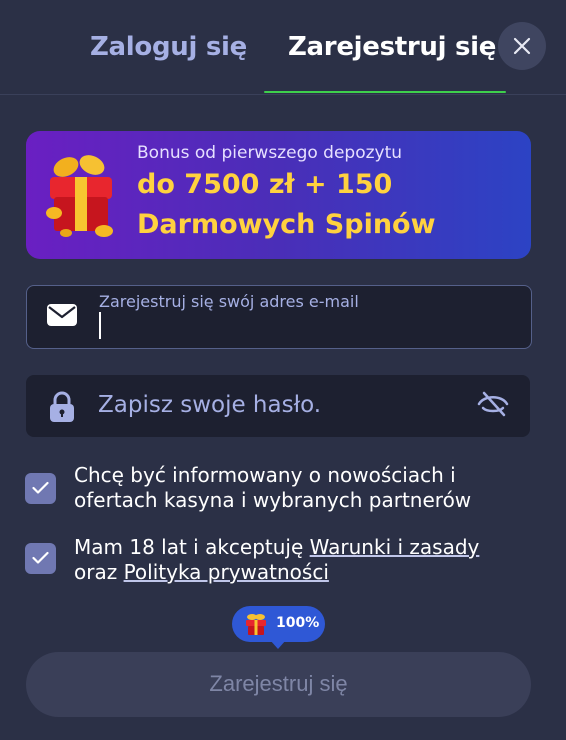  What do you see at coordinates (395, 547) in the screenshot?
I see `terms-link: Warunki i zasady` at bounding box center [395, 547].